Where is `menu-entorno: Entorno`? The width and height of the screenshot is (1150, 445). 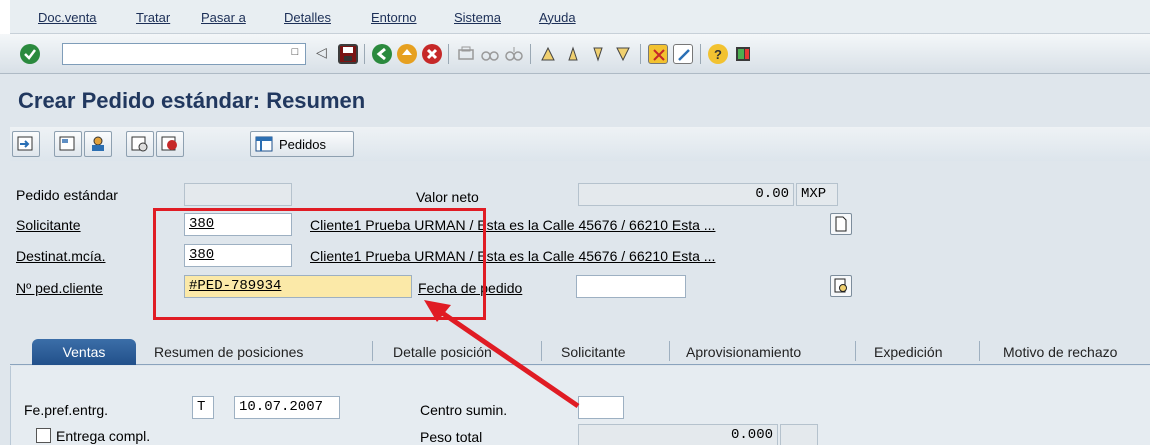
menu-entorno: Entorno is located at coordinates (394, 17).